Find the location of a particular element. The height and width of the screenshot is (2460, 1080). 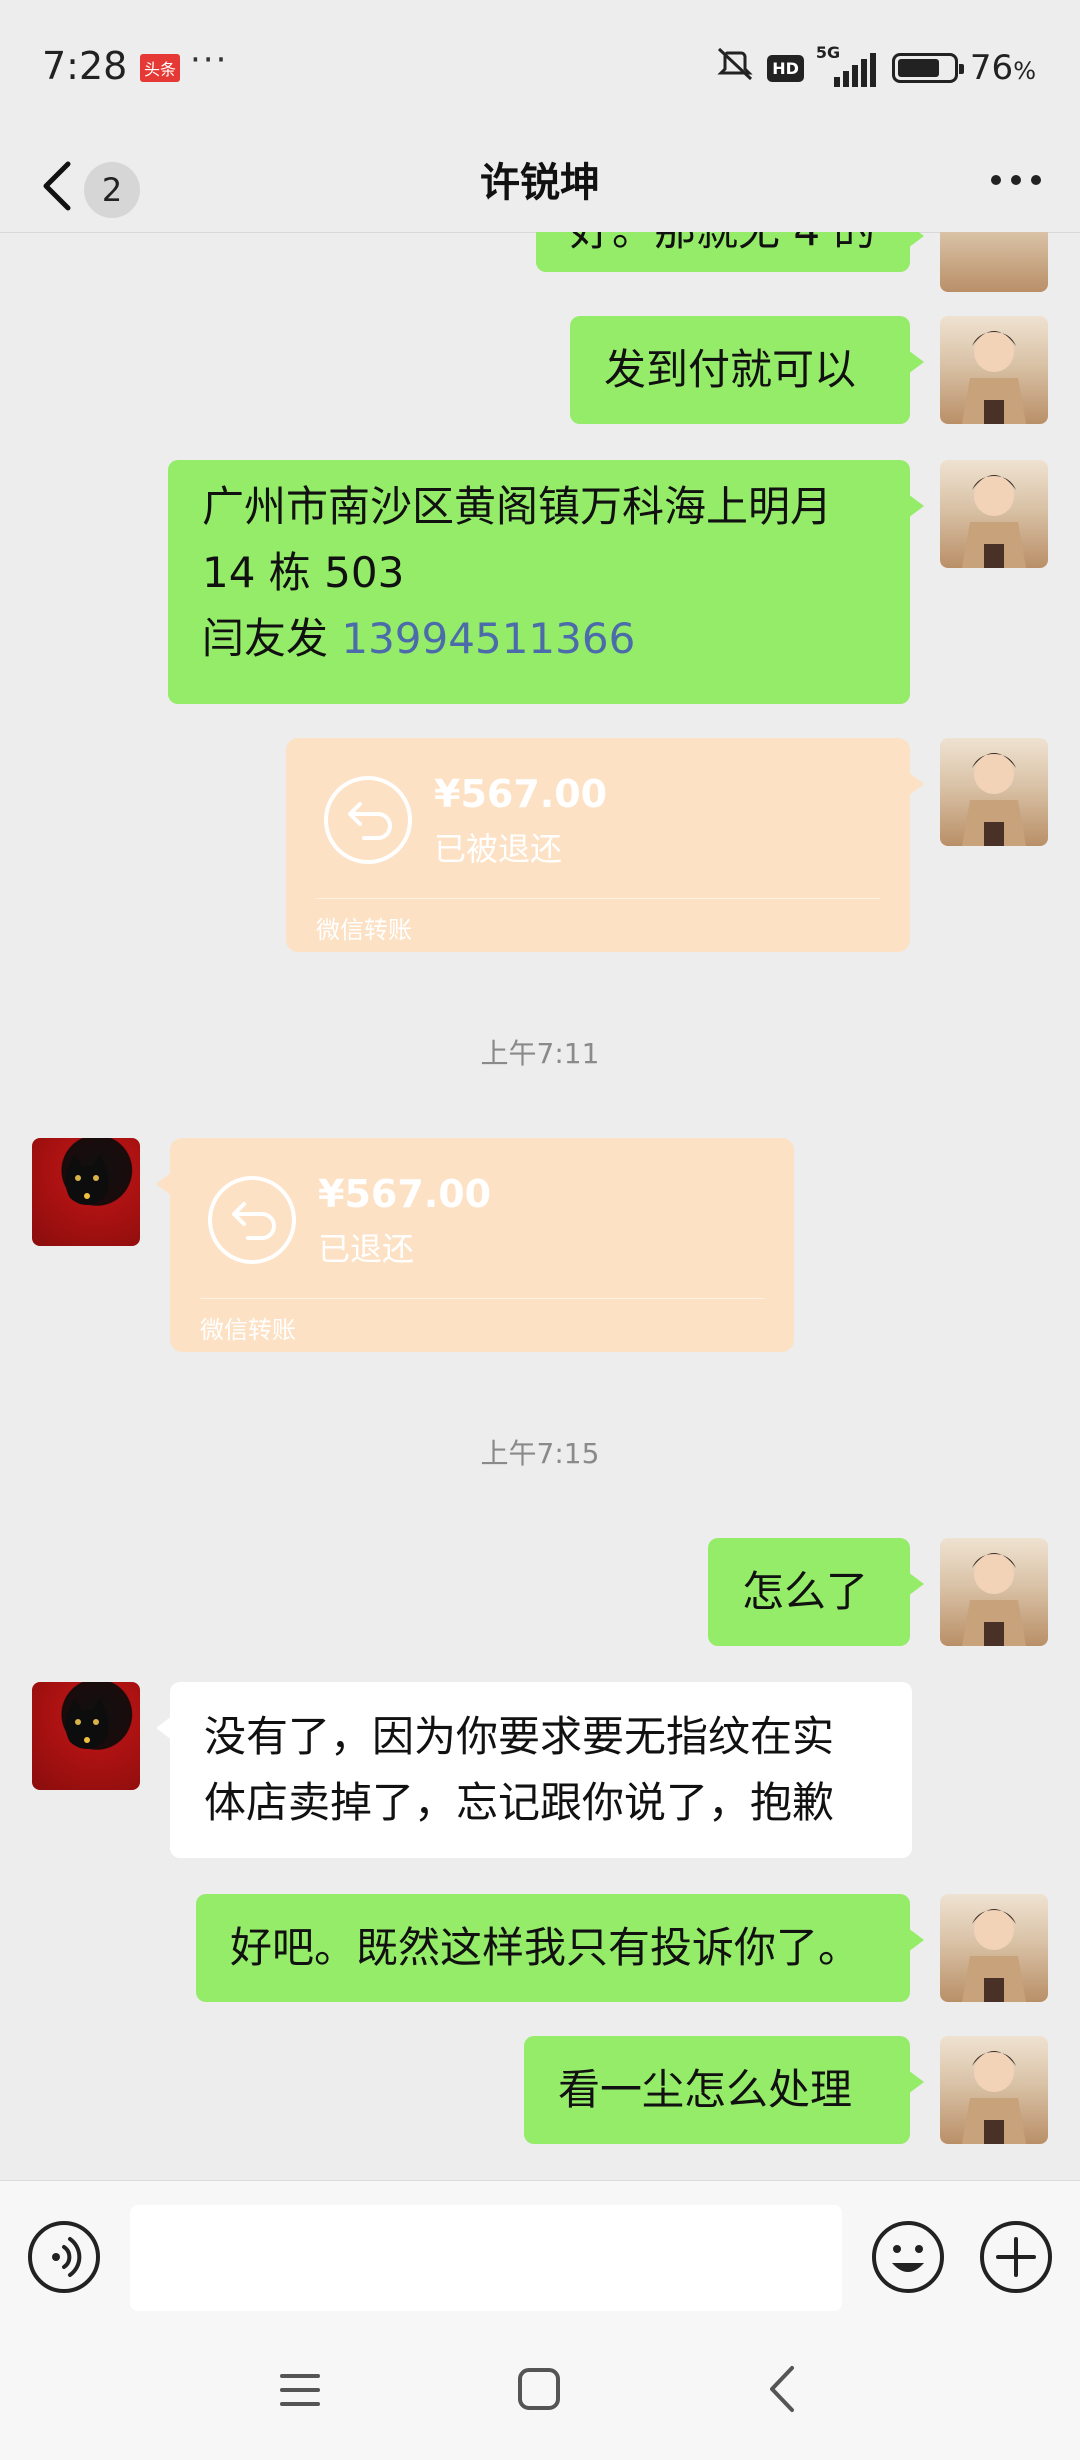

message-bubble-sent-address: 广州市南沙区黄阁镇万科海上明月 14 栋 503 闫友发 13994511366 is located at coordinates (546, 582).